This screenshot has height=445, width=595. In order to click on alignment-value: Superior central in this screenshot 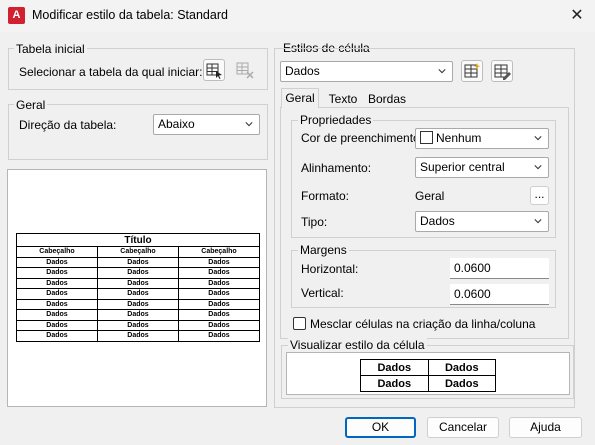, I will do `click(462, 167)`.